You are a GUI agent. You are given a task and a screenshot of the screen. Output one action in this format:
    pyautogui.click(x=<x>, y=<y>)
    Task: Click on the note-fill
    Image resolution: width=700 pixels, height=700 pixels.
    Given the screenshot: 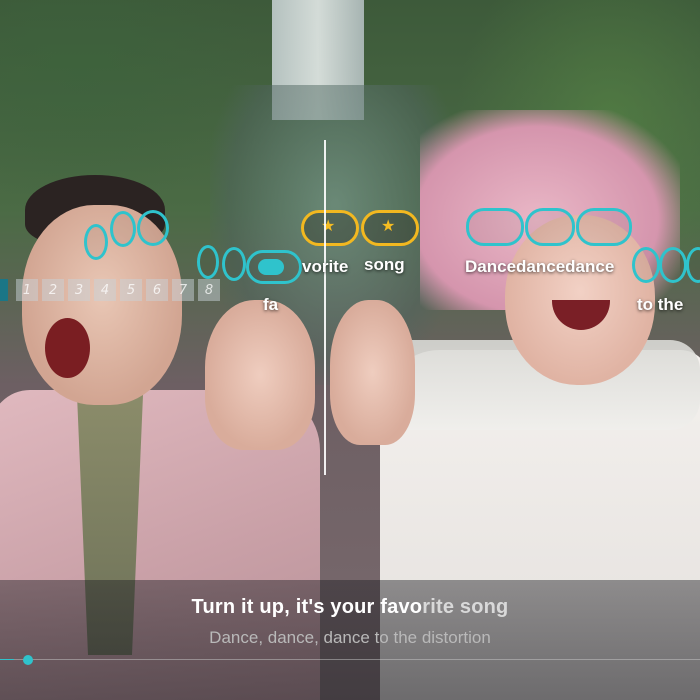 What is the action you would take?
    pyautogui.click(x=271, y=267)
    